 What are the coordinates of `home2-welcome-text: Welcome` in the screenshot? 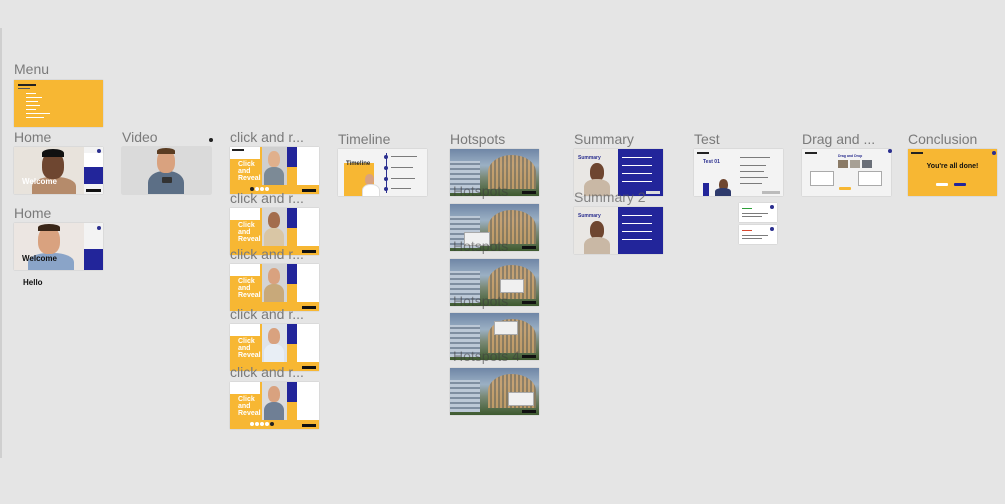 It's located at (39, 258).